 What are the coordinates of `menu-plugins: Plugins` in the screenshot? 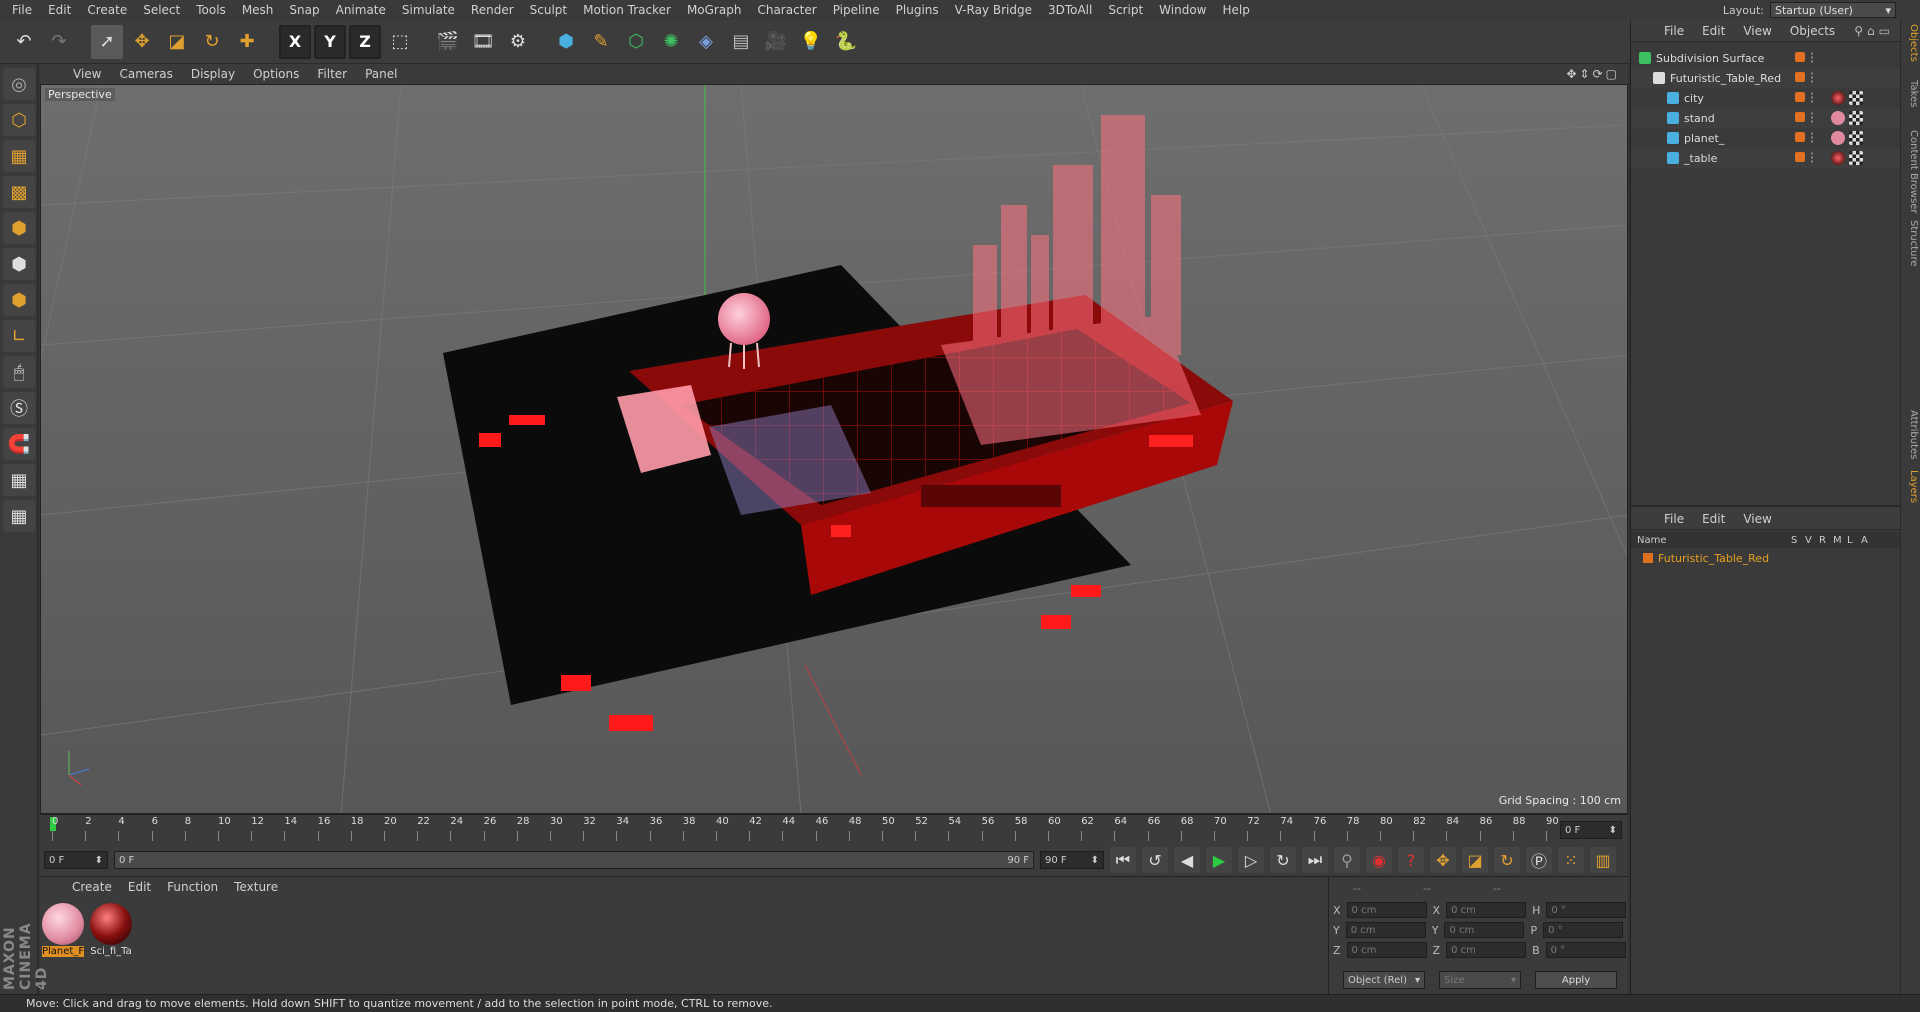 It's located at (917, 10).